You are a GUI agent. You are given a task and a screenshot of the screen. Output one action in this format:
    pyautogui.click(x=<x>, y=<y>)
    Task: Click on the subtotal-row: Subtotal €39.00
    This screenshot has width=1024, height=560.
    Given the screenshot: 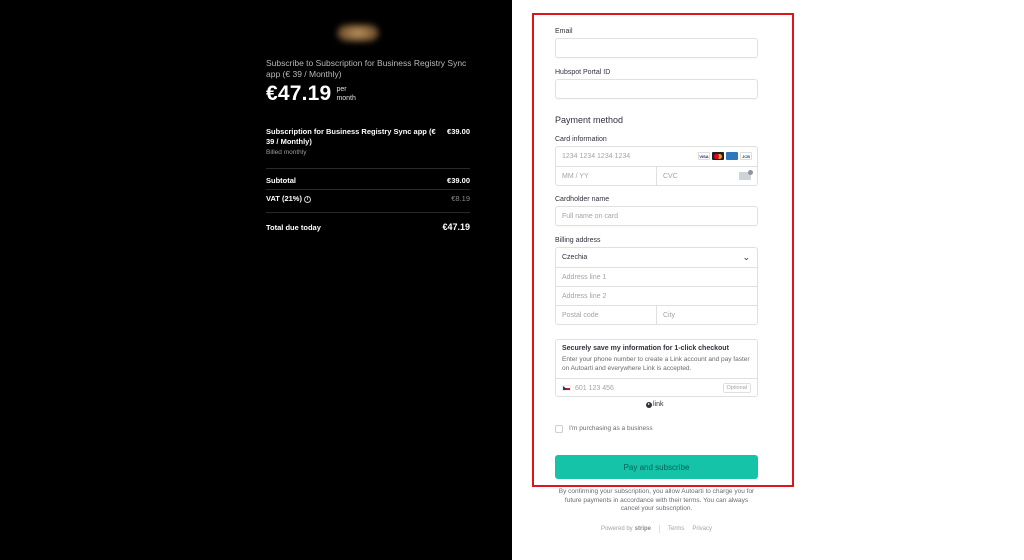 What is the action you would take?
    pyautogui.click(x=368, y=180)
    